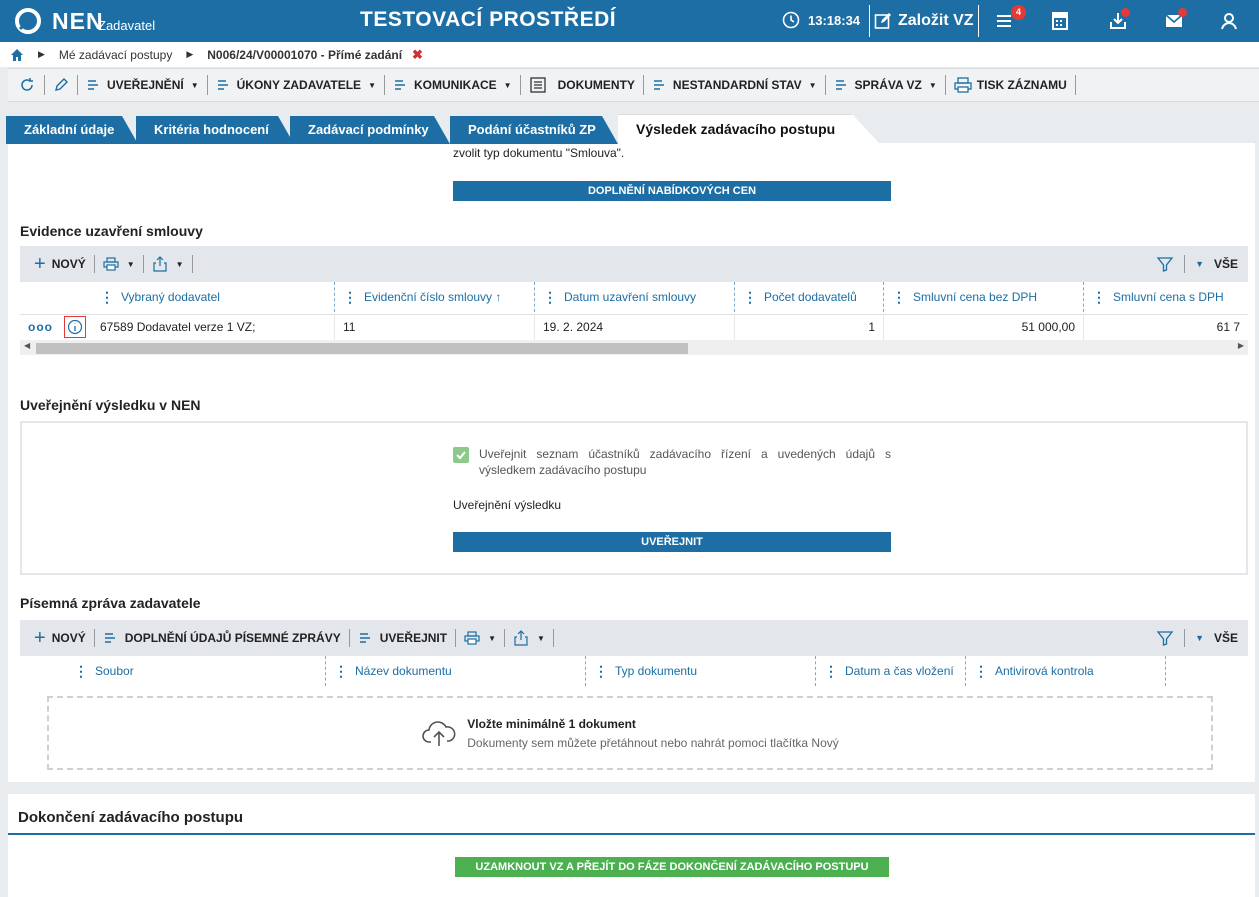 The image size is (1259, 897). I want to click on tab-vysledek: Výsledek zadávacího postupu, so click(749, 129).